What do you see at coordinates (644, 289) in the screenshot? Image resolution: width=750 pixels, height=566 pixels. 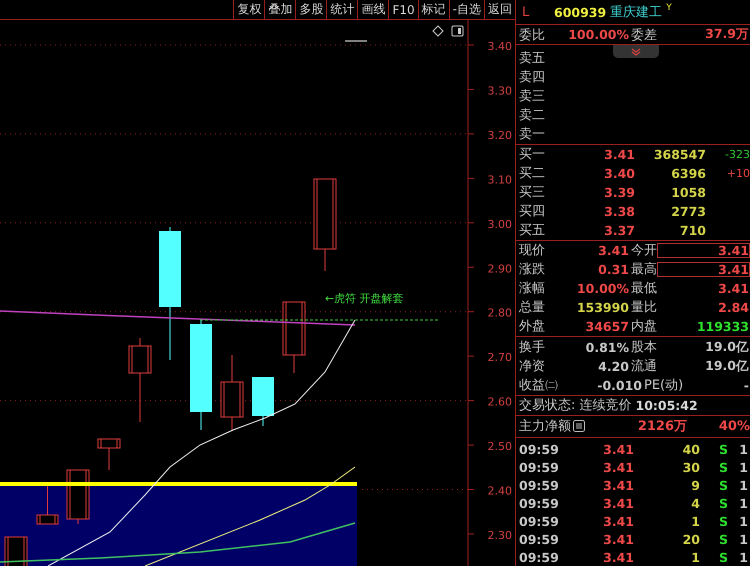 I see `field-label: 最低` at bounding box center [644, 289].